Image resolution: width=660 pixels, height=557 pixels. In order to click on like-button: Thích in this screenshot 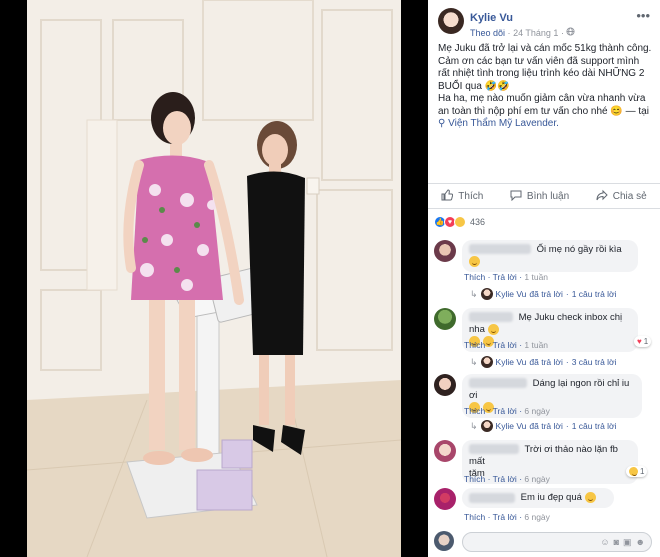, I will do `click(462, 196)`.